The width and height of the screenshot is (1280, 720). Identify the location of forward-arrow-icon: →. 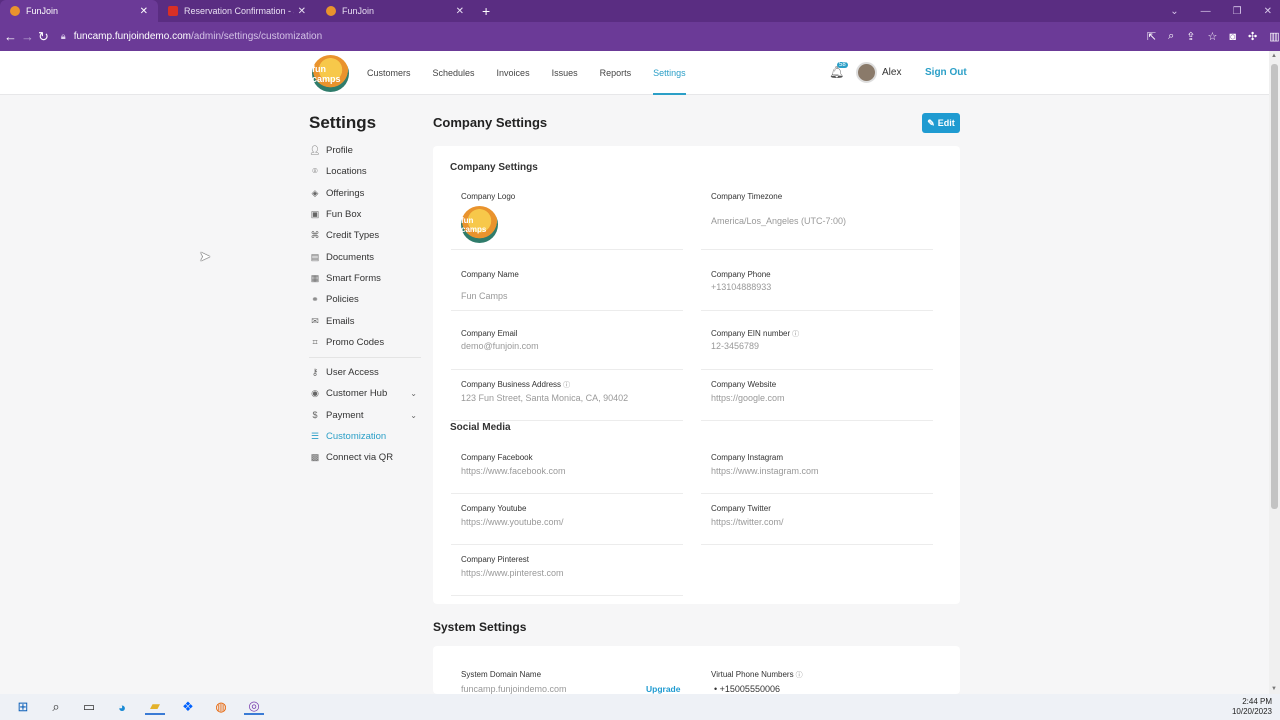
(27, 36).